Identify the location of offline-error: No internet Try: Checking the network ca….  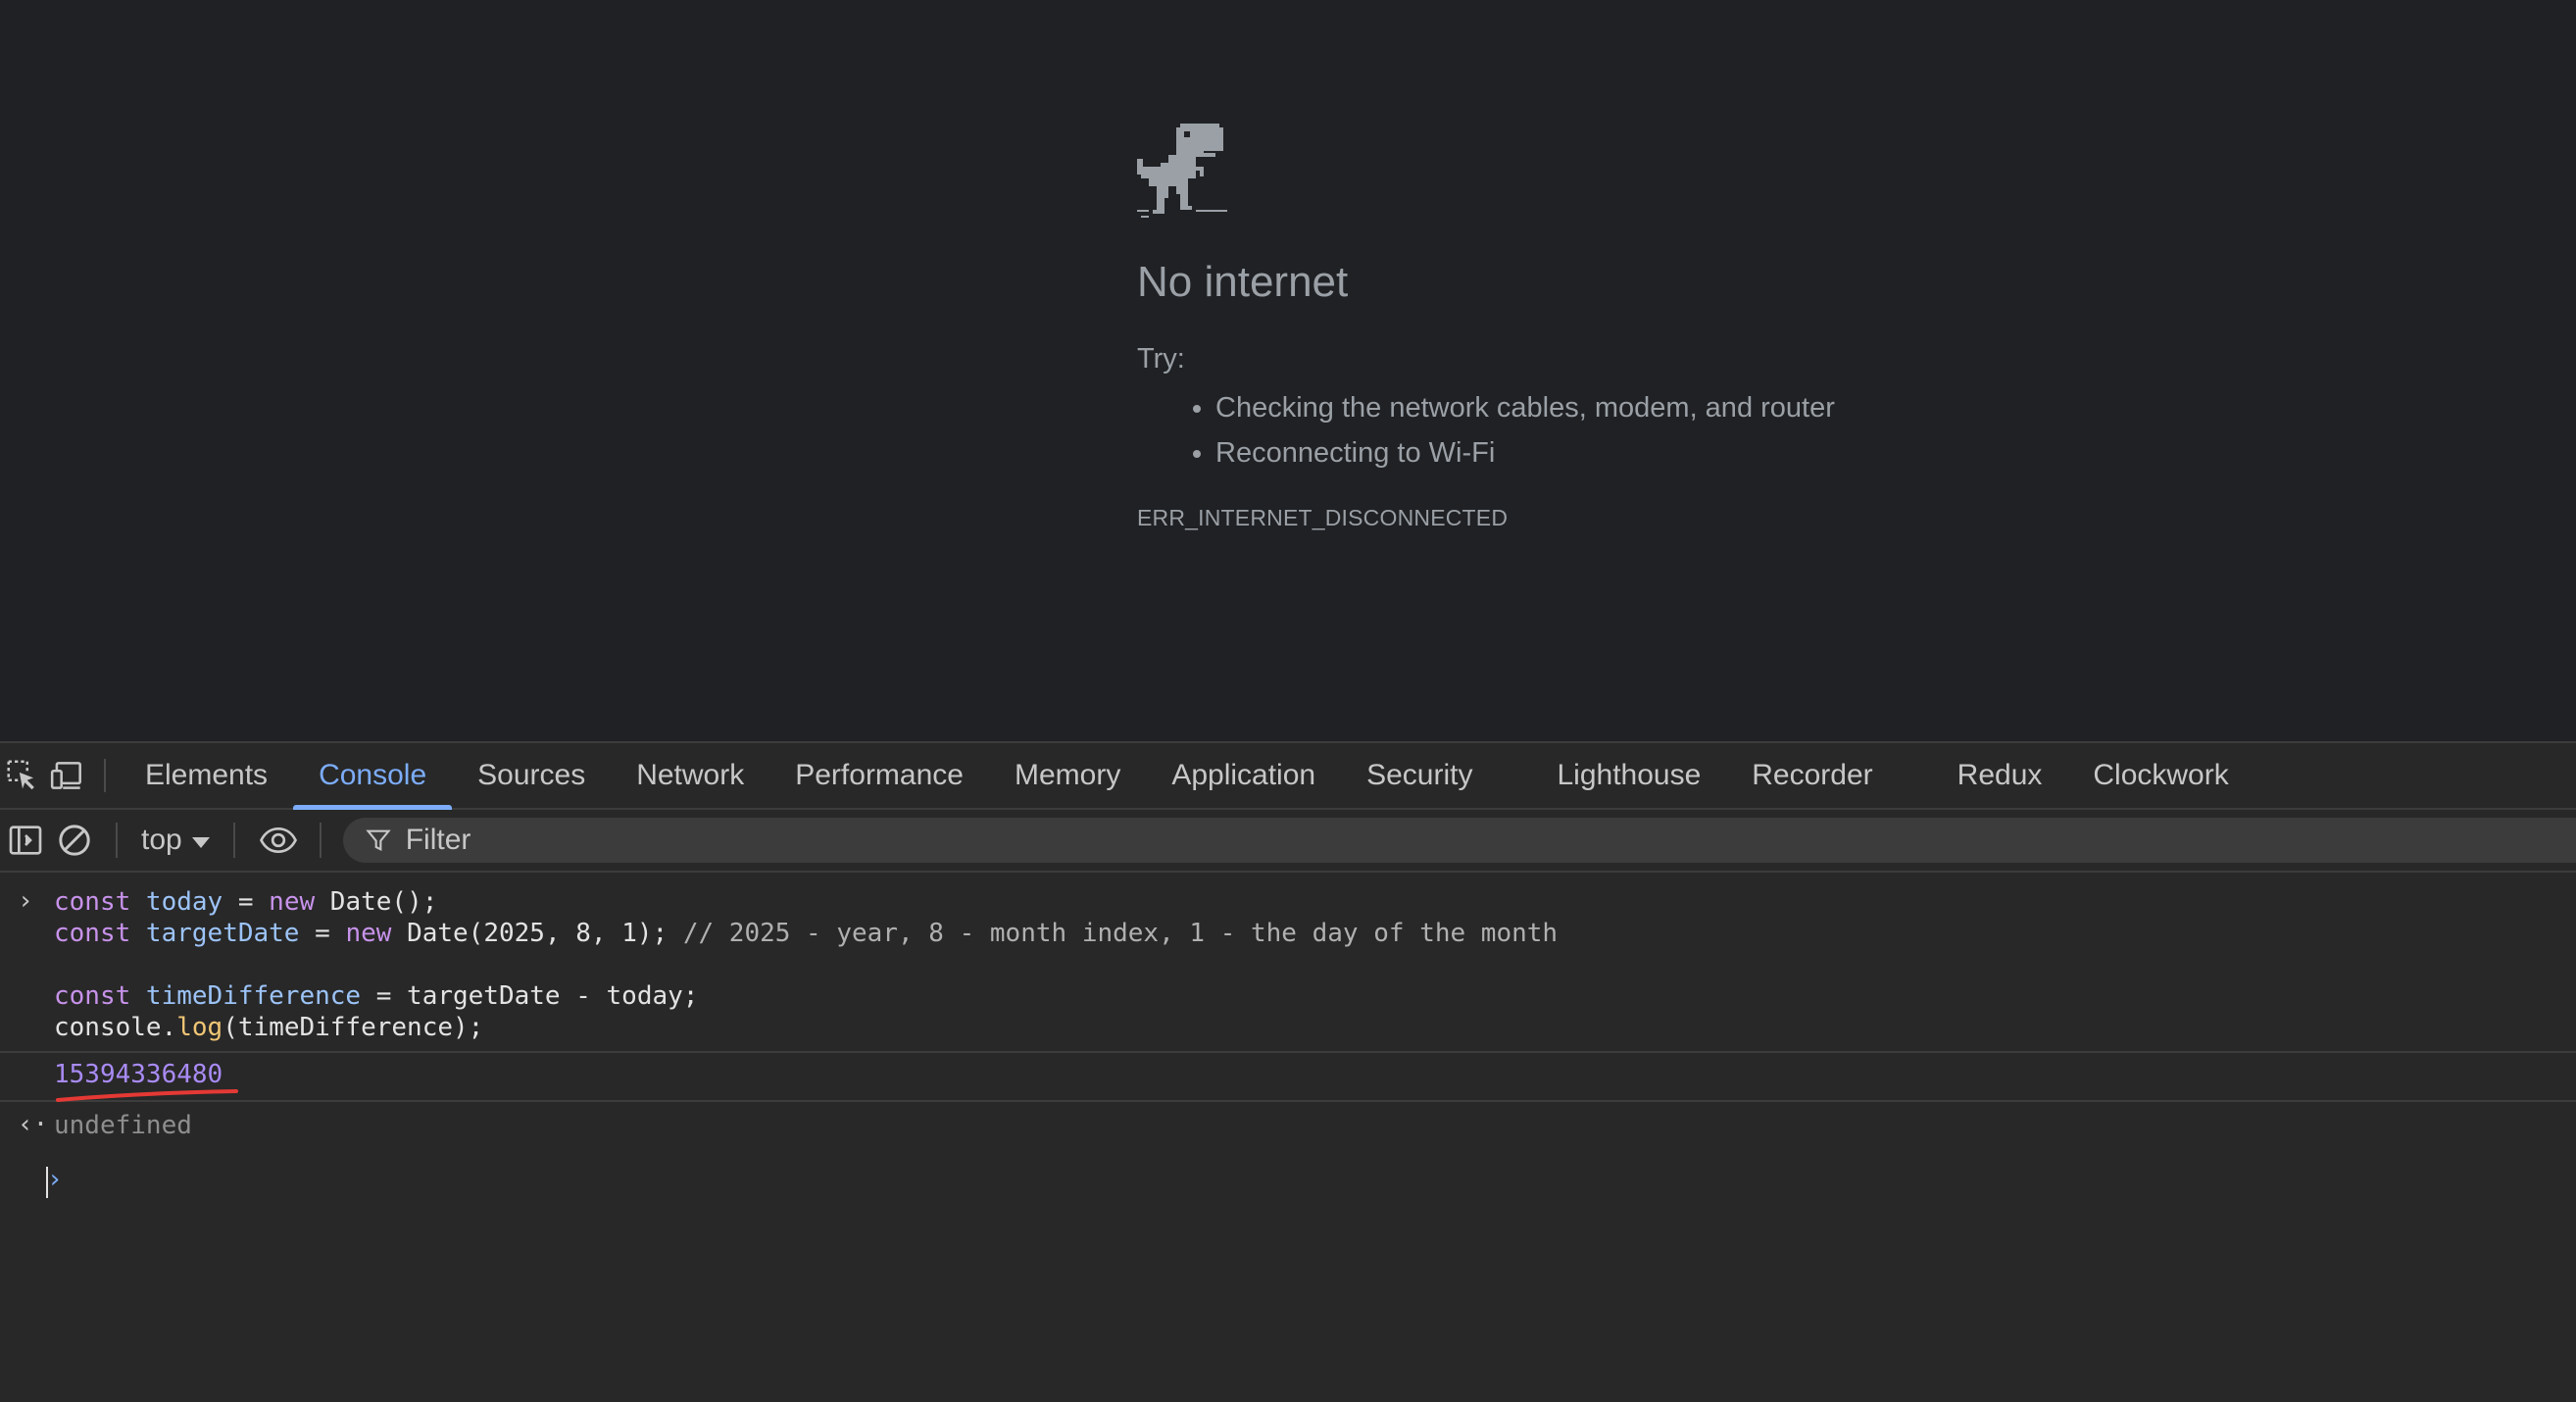
(1578, 327).